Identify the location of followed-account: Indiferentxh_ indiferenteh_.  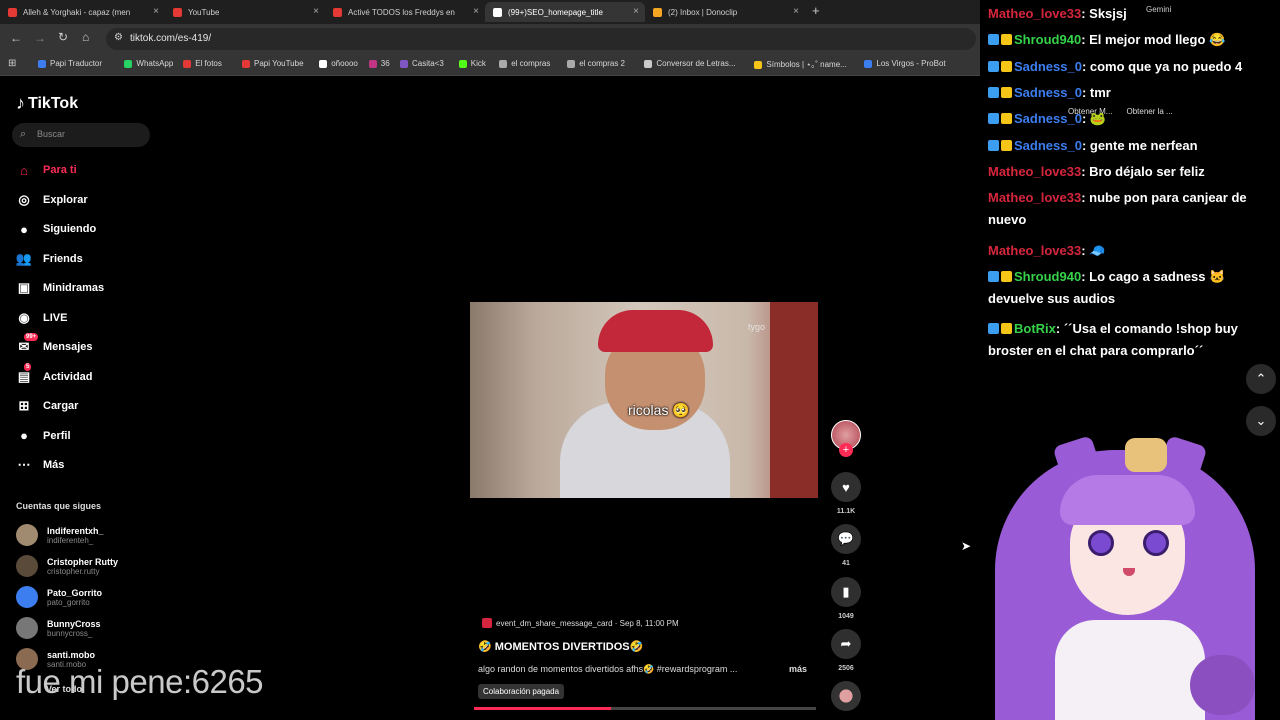
(60, 535).